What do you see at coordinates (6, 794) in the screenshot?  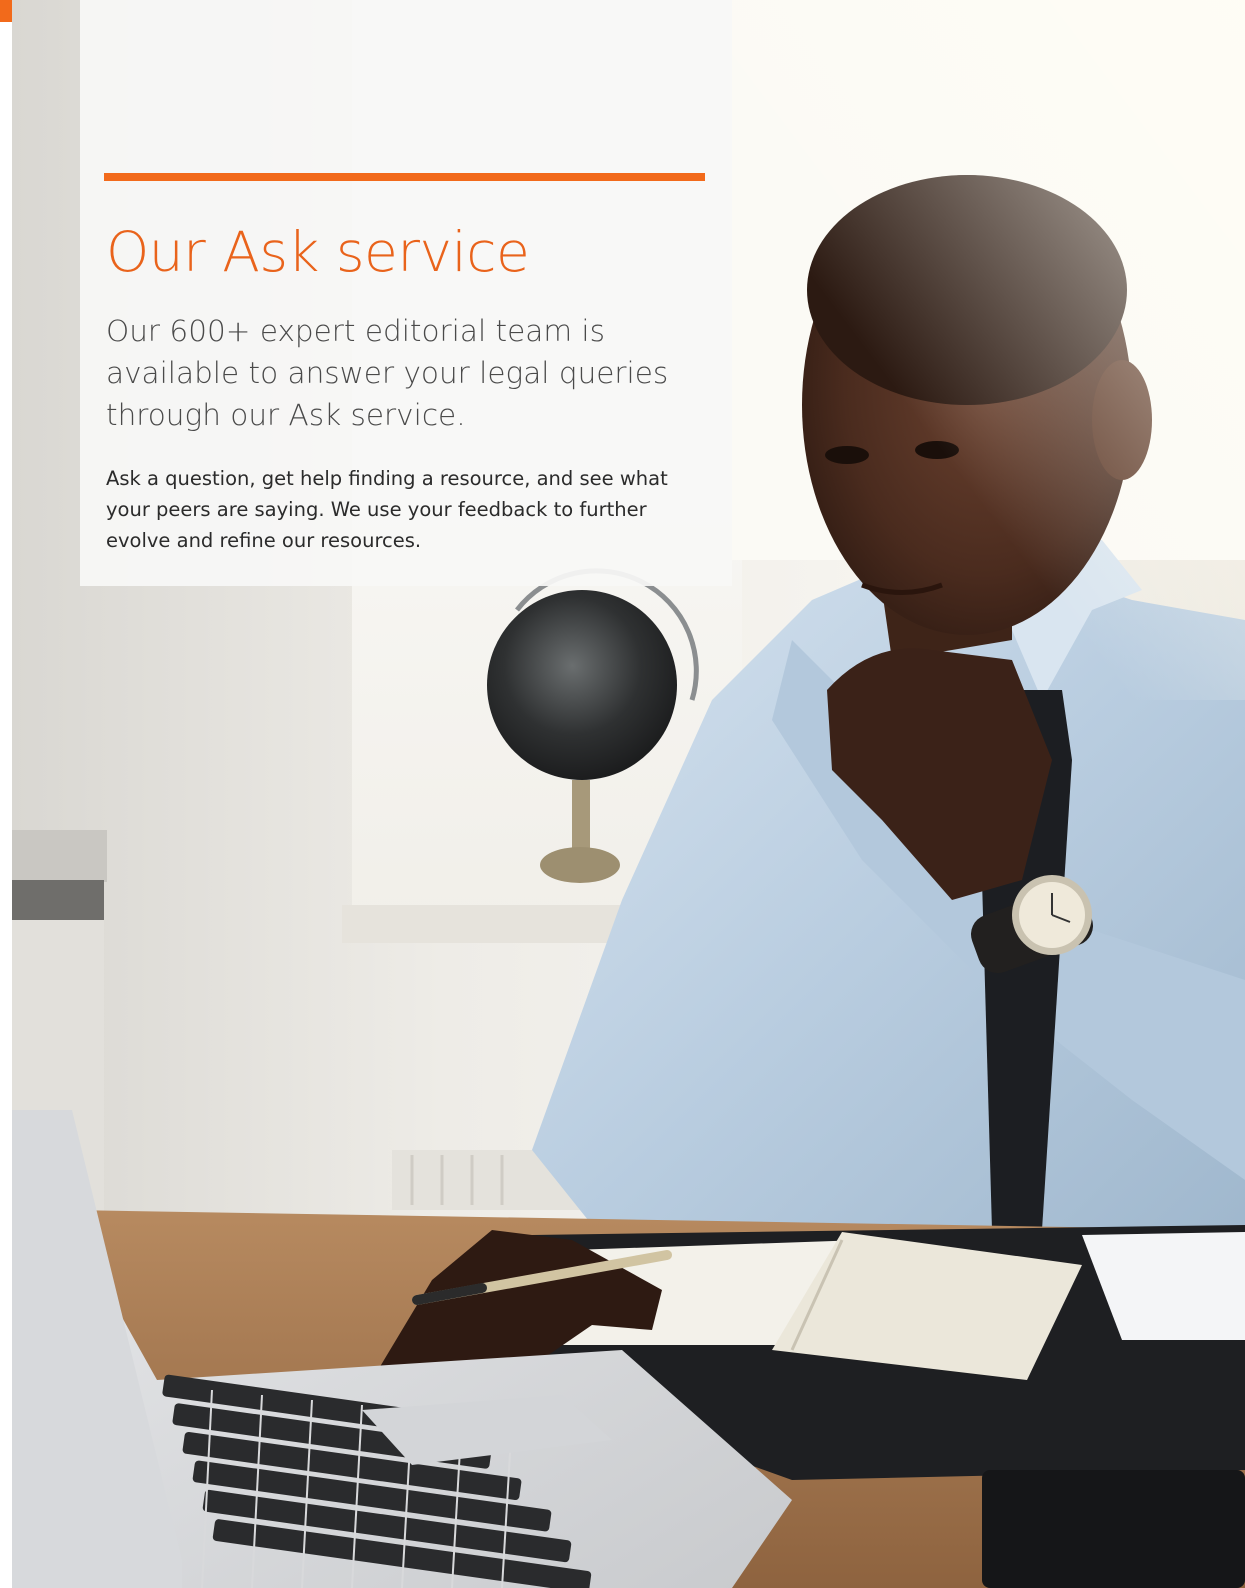 I see `left-margin` at bounding box center [6, 794].